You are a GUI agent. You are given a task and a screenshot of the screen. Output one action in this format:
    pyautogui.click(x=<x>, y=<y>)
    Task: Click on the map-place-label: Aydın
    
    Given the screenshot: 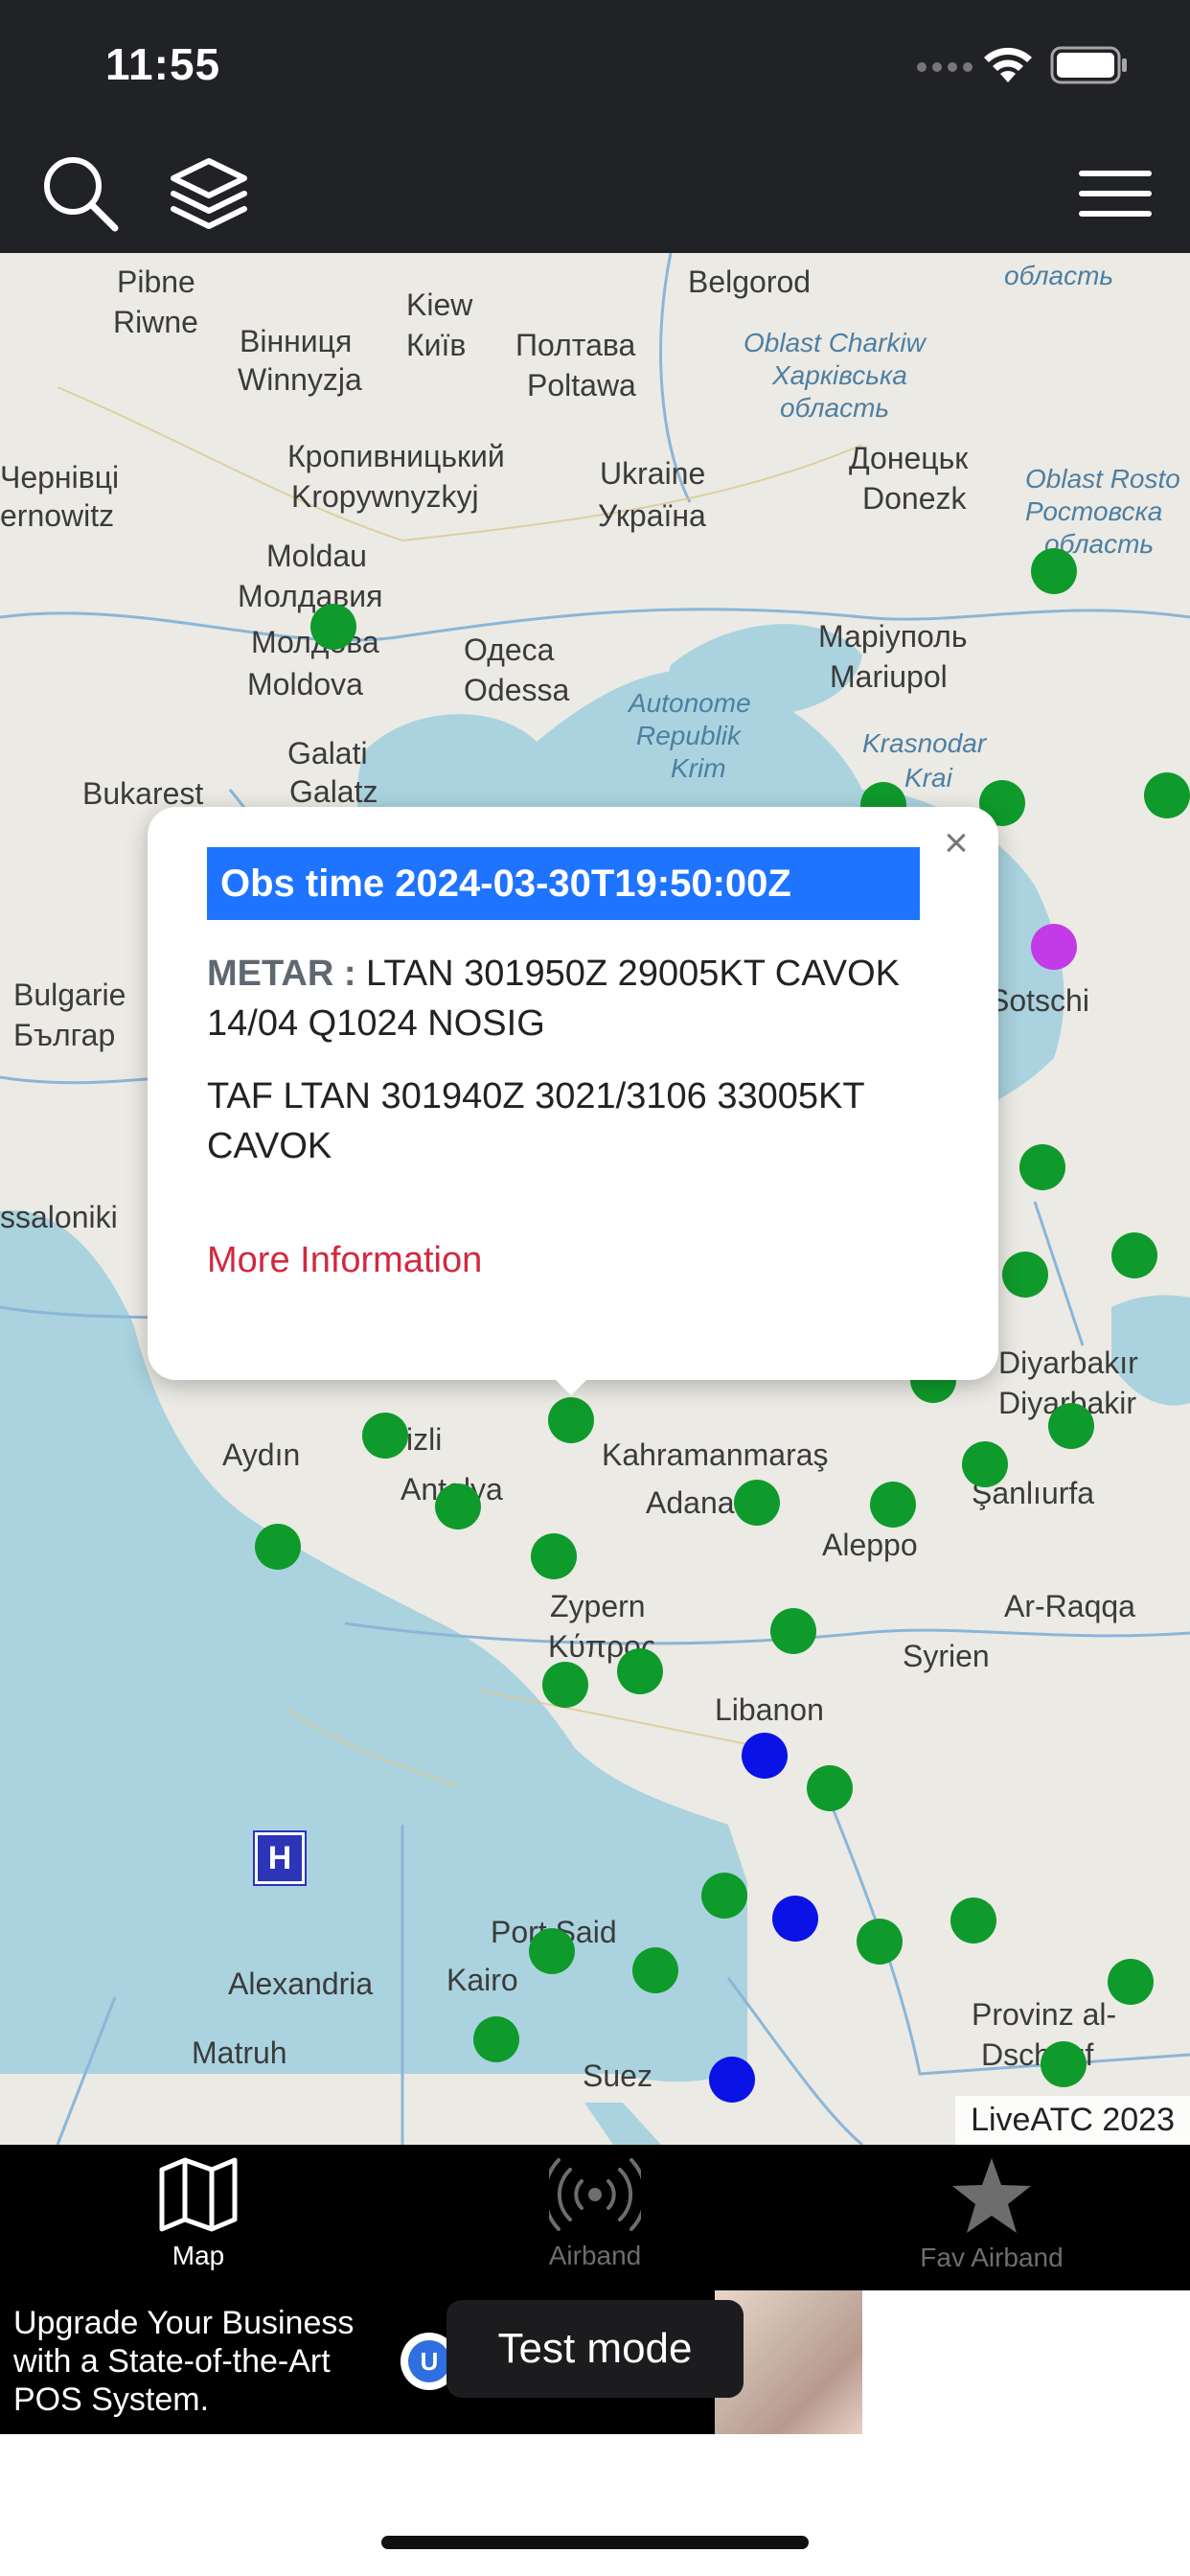 What is the action you would take?
    pyautogui.click(x=262, y=1455)
    